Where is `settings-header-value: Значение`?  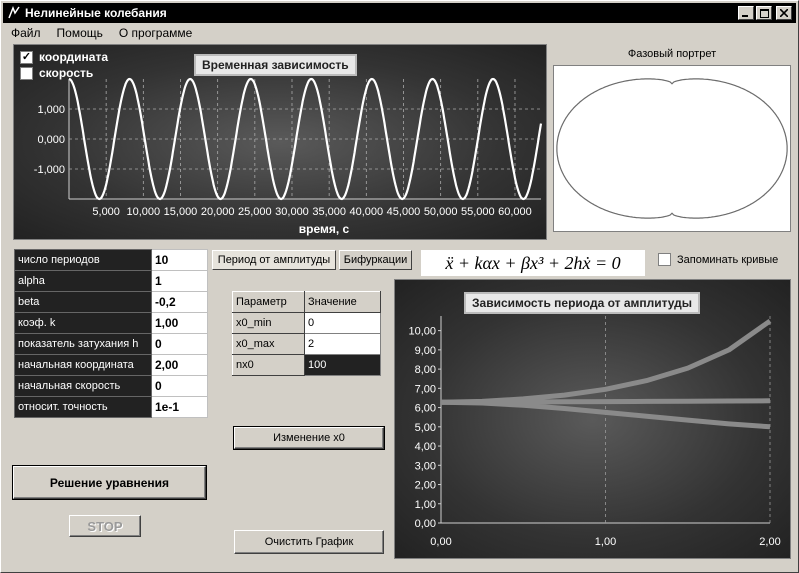
settings-header-value: Значение is located at coordinates (342, 302).